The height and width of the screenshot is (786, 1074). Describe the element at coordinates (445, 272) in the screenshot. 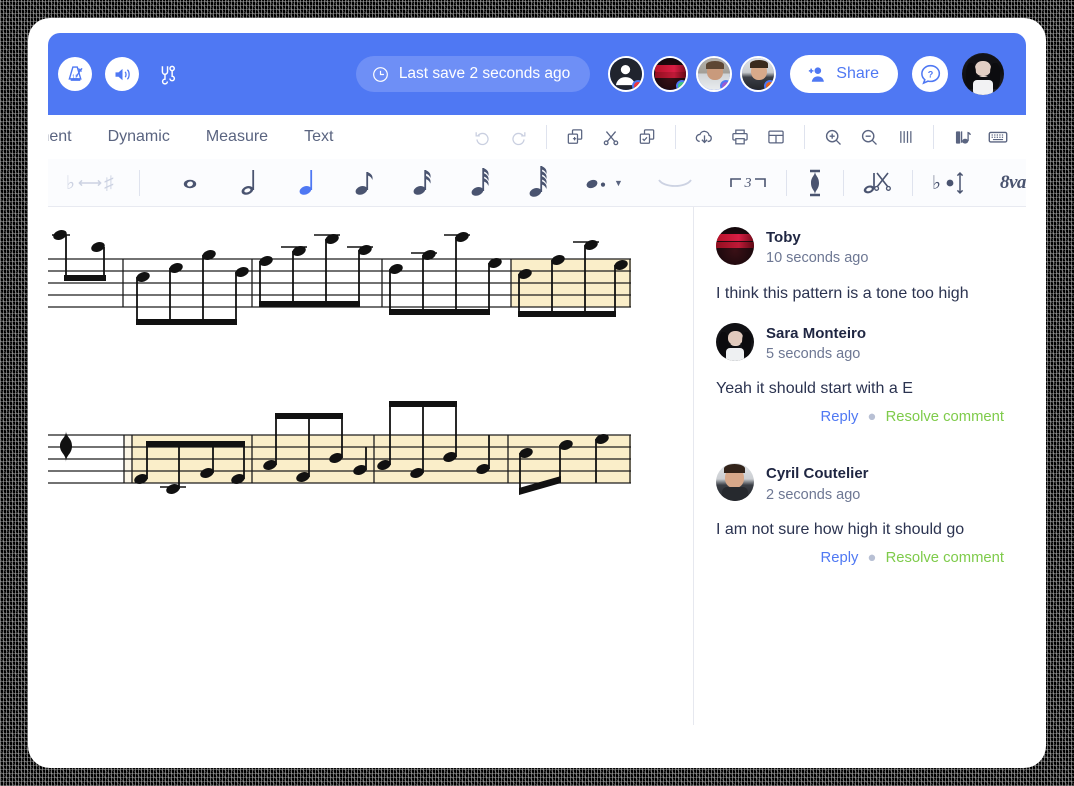

I see `measure-3-notes` at that location.